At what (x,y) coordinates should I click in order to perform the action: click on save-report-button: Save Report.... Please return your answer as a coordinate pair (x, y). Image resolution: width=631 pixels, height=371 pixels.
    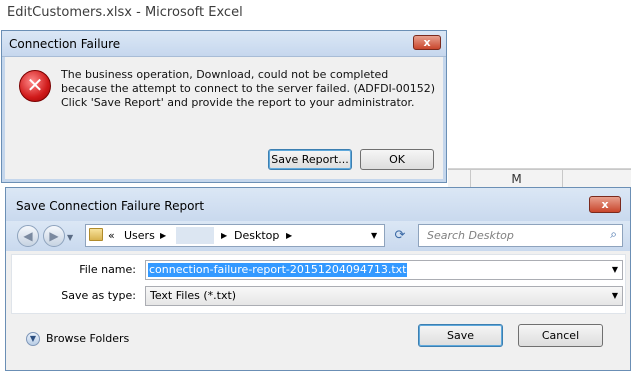
    Looking at the image, I should click on (310, 159).